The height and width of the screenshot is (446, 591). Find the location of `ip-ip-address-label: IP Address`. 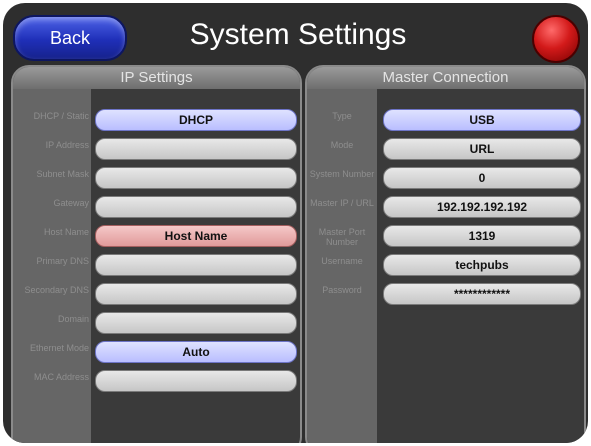

ip-ip-address-label: IP Address is located at coordinates (67, 145).